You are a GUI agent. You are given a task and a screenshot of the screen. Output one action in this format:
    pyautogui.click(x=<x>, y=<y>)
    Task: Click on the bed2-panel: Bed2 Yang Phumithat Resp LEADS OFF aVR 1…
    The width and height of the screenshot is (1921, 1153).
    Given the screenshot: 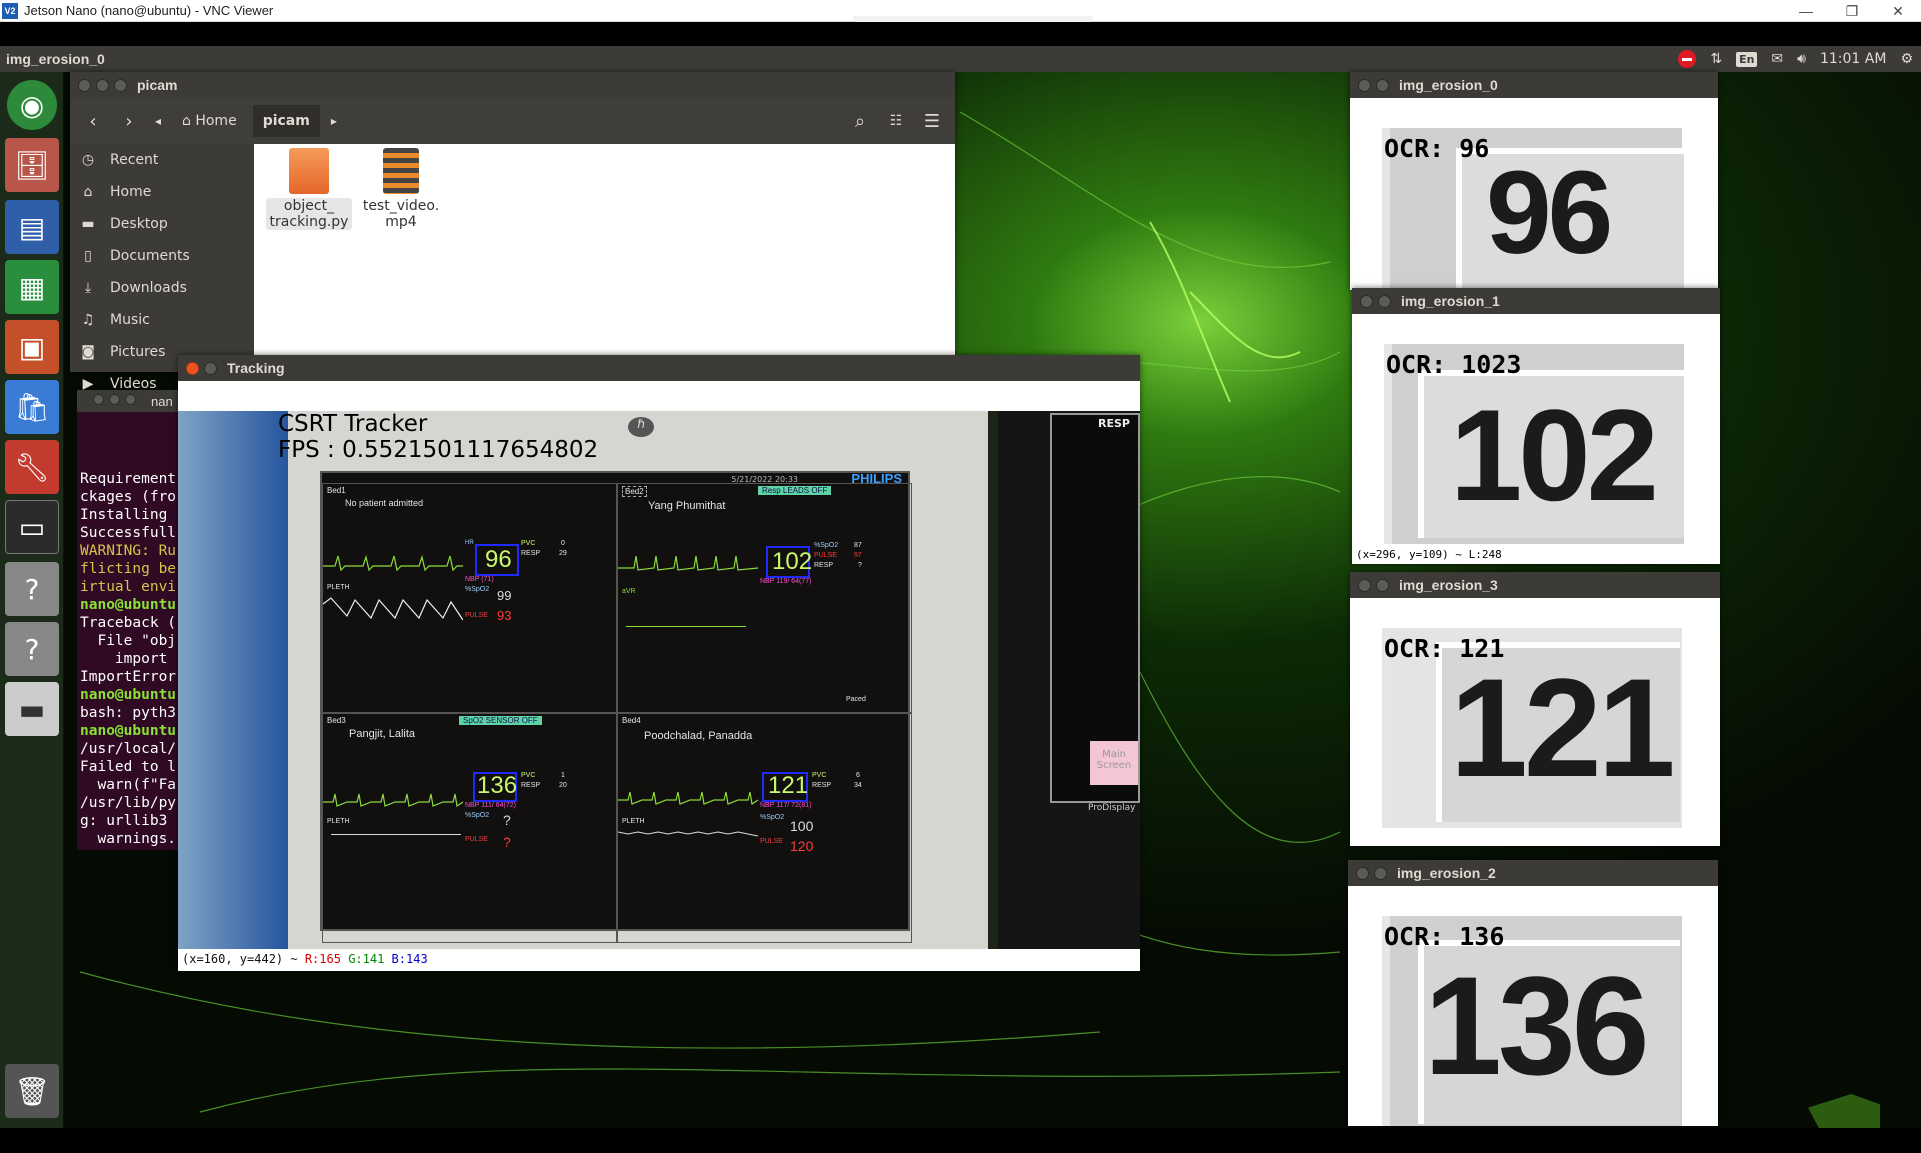 What is the action you would take?
    pyautogui.click(x=764, y=598)
    